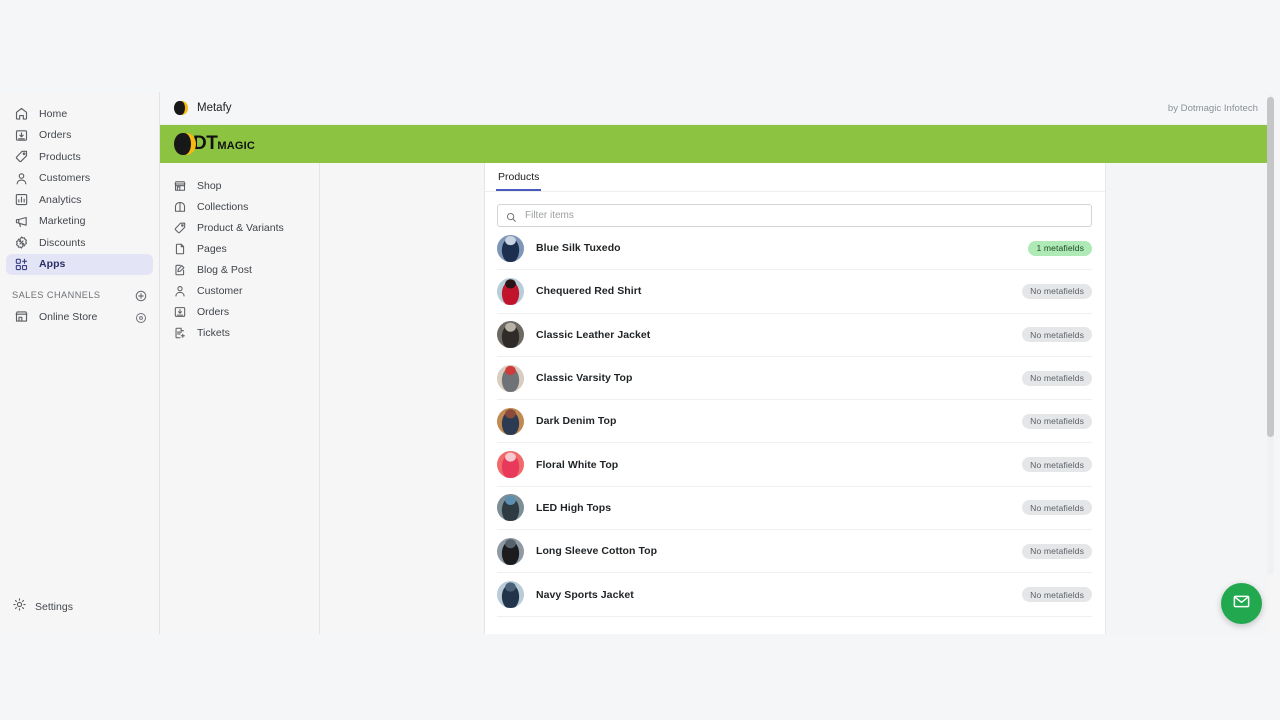  Describe the element at coordinates (56, 295) in the screenshot. I see `sales-channels-label: SALES CHANNELS` at that location.